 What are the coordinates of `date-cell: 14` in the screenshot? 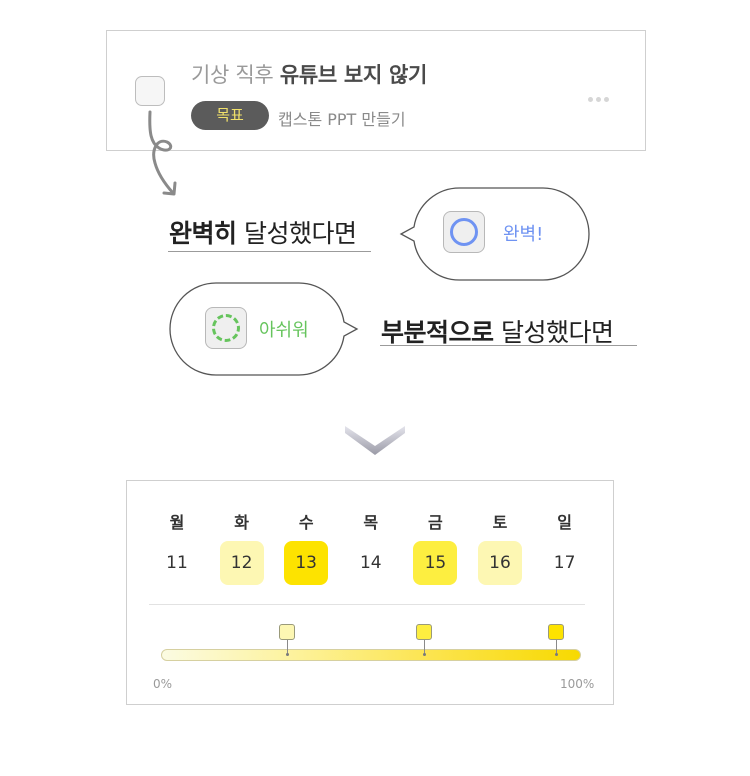 It's located at (371, 563).